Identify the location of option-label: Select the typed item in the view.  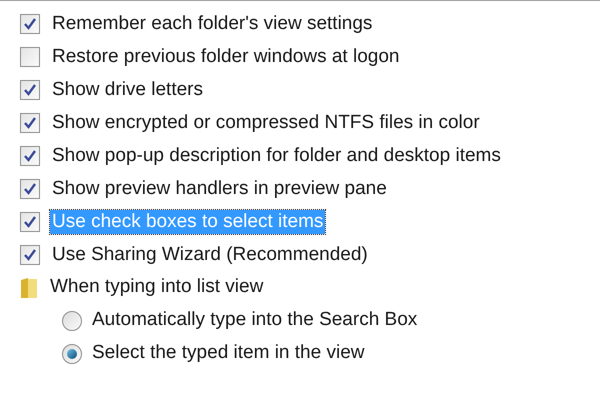
(228, 353).